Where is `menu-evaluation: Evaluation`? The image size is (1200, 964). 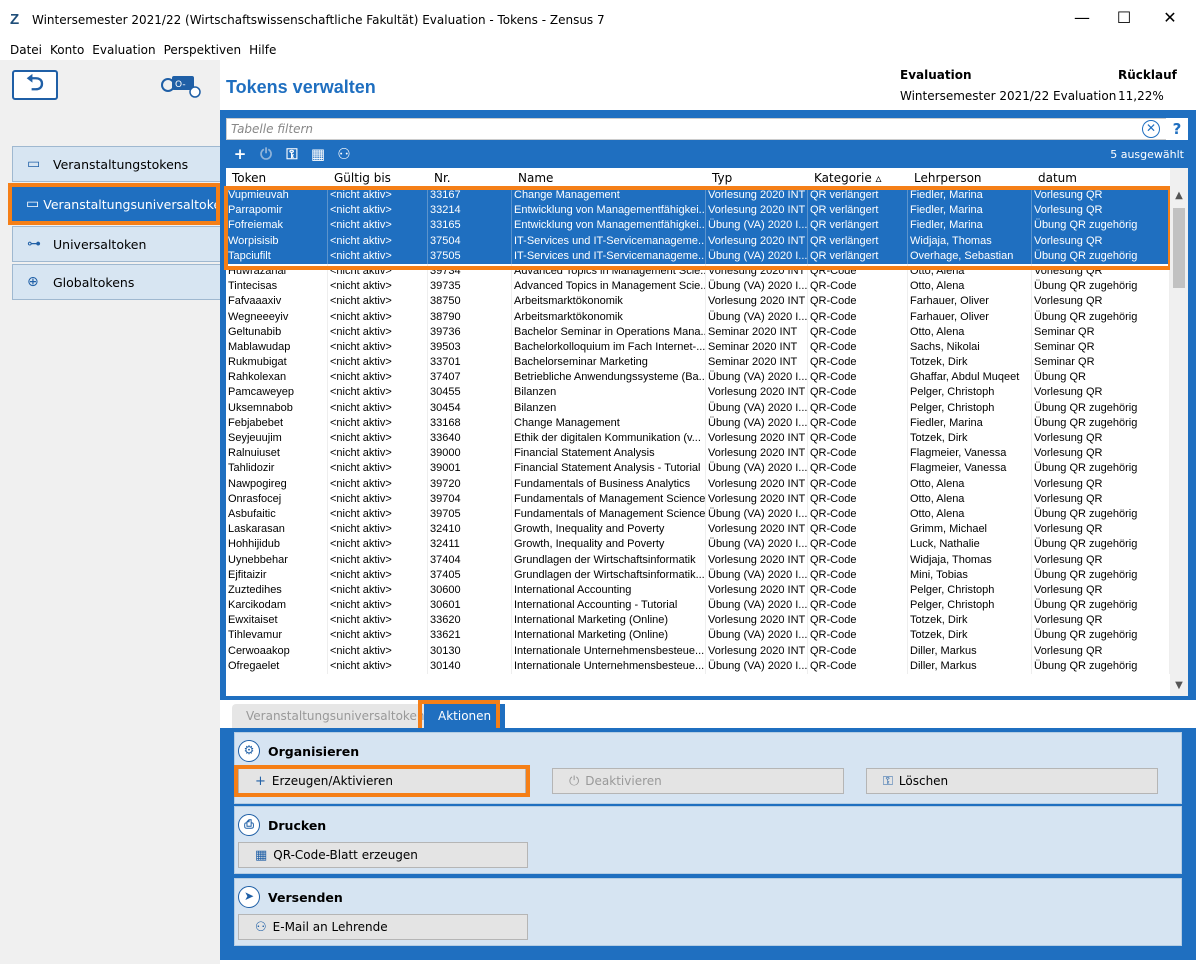
menu-evaluation: Evaluation is located at coordinates (123, 50).